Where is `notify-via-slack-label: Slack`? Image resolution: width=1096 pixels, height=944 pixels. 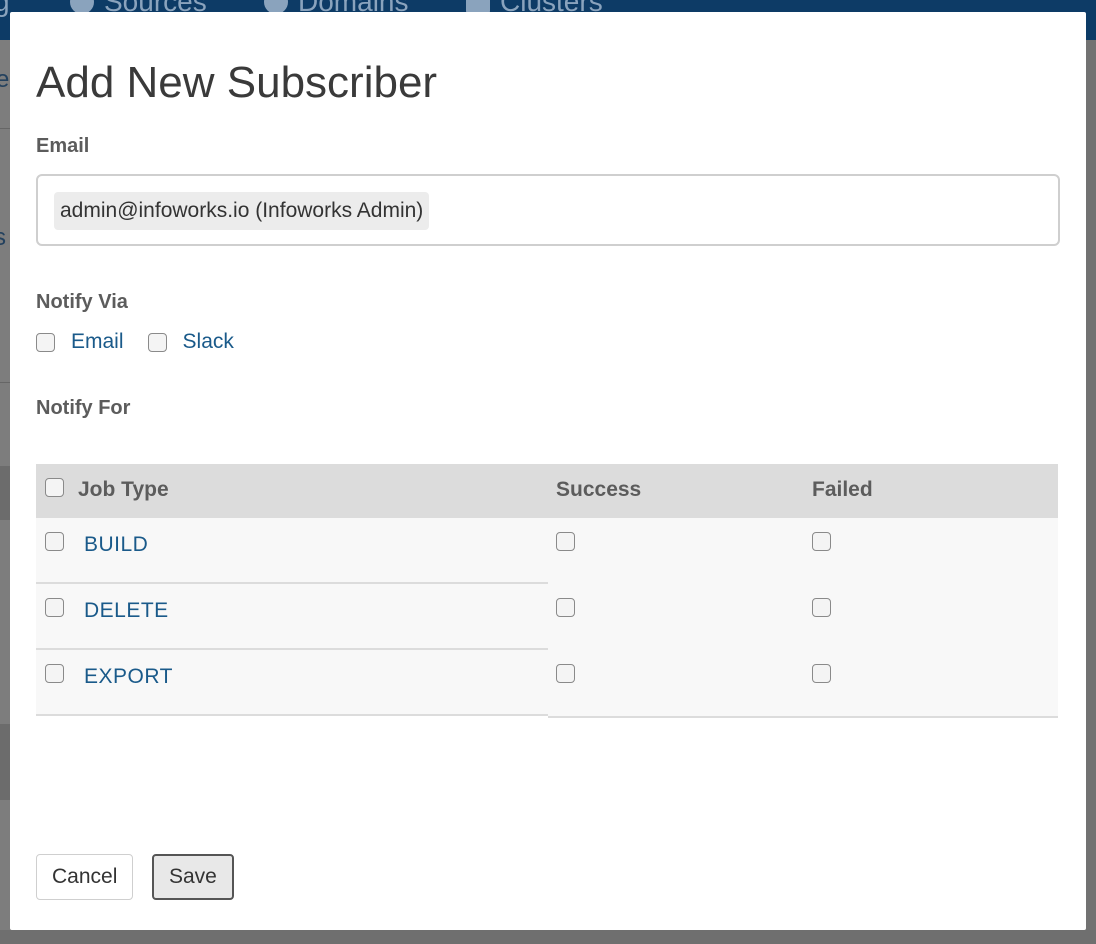
notify-via-slack-label: Slack is located at coordinates (208, 342).